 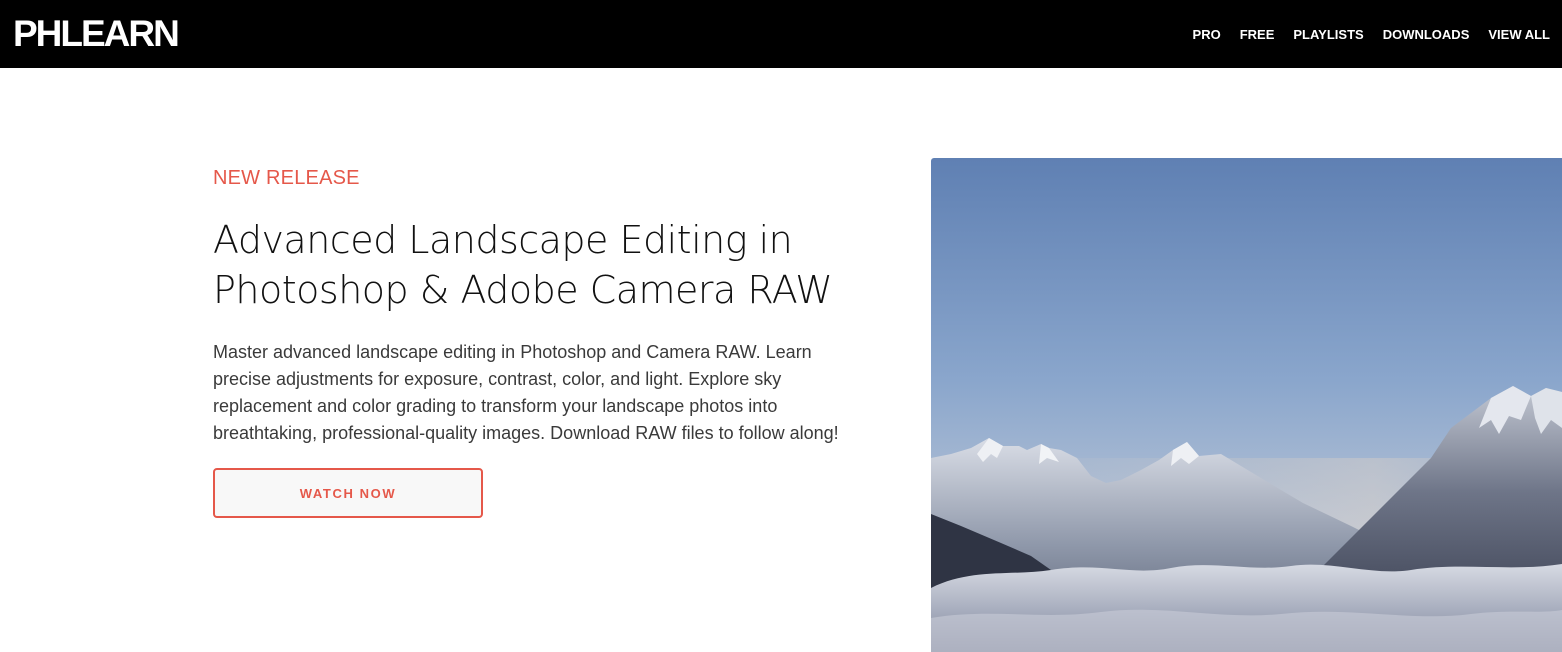 What do you see at coordinates (1328, 34) in the screenshot?
I see `nav-link-playlists: PLAYLISTS` at bounding box center [1328, 34].